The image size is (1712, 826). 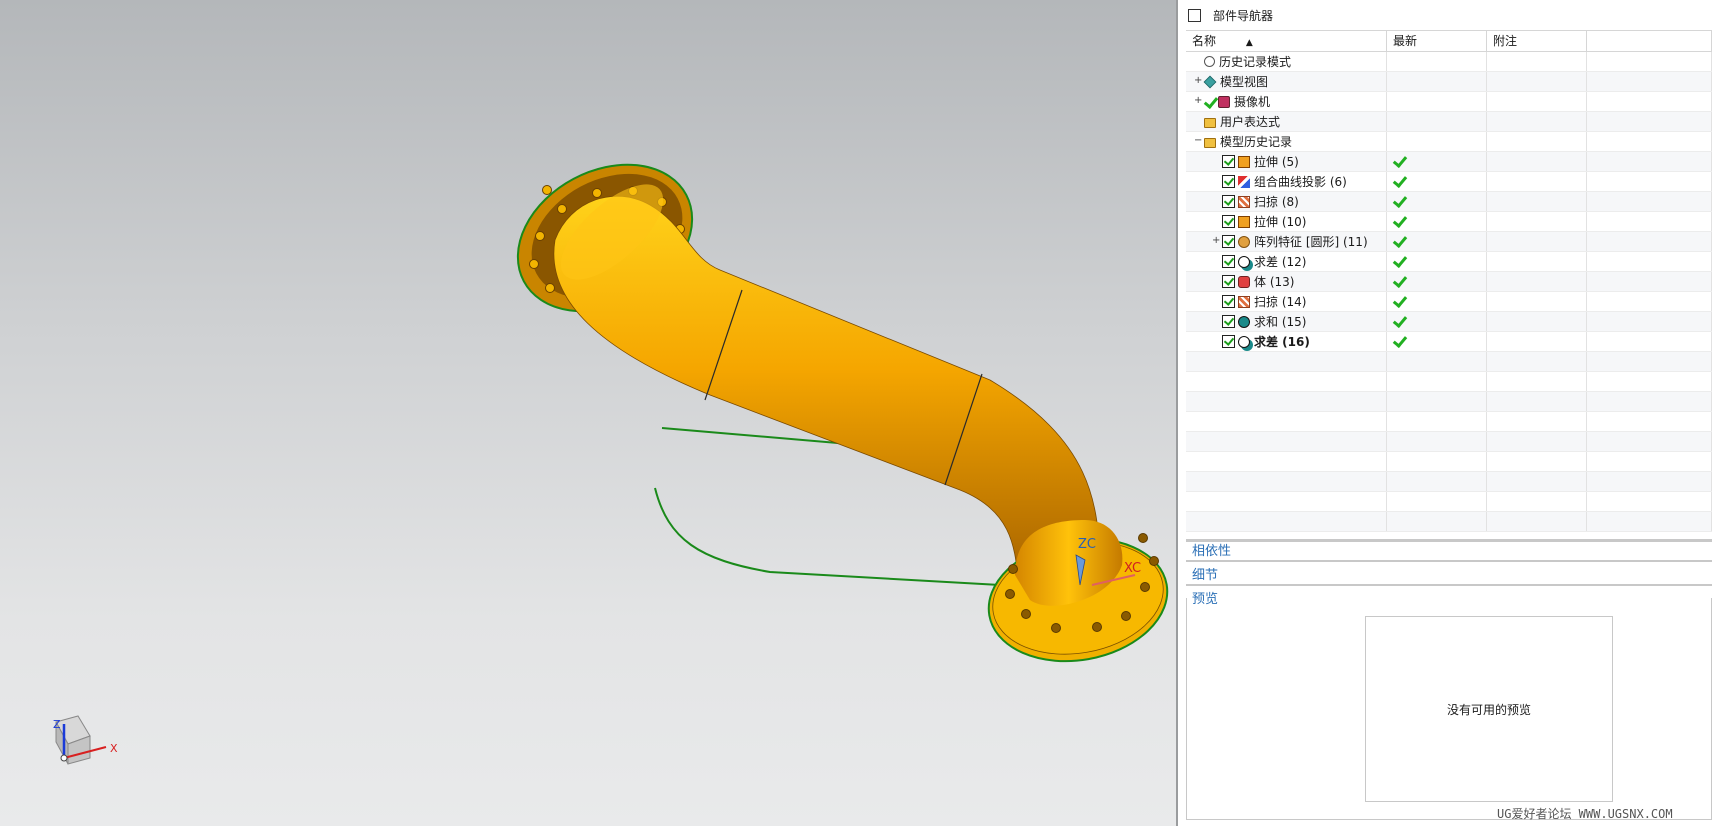 What do you see at coordinates (1449, 122) in the screenshot?
I see `tree-row: 用户表达式` at bounding box center [1449, 122].